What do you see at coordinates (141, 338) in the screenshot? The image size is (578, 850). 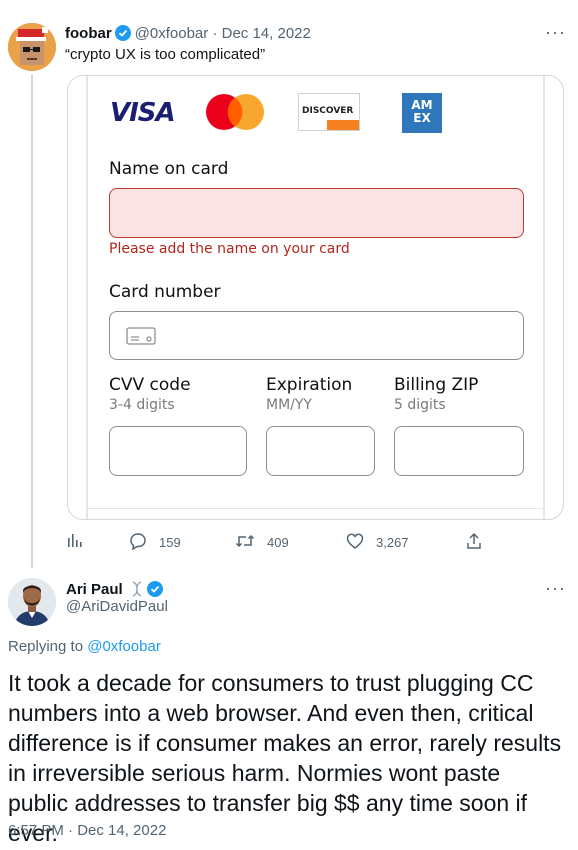 I see `credit-card-icon` at bounding box center [141, 338].